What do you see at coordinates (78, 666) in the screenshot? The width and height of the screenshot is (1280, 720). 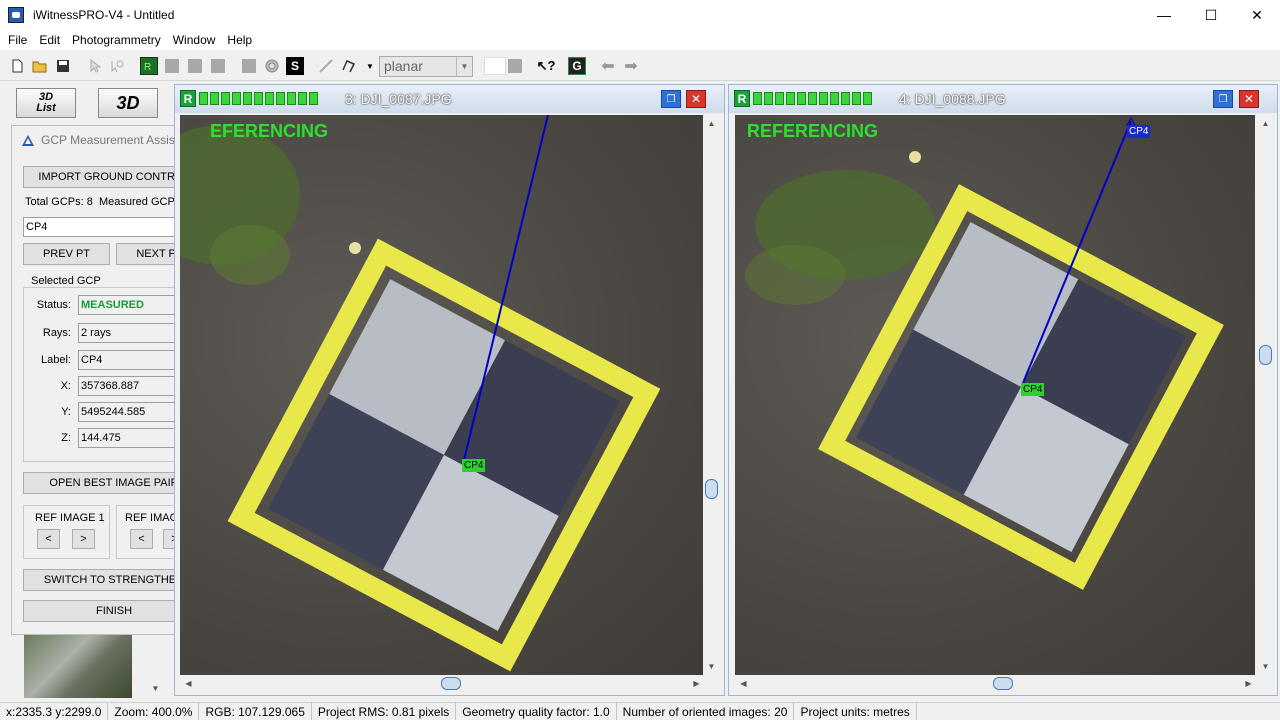 I see `image-thumbnail` at bounding box center [78, 666].